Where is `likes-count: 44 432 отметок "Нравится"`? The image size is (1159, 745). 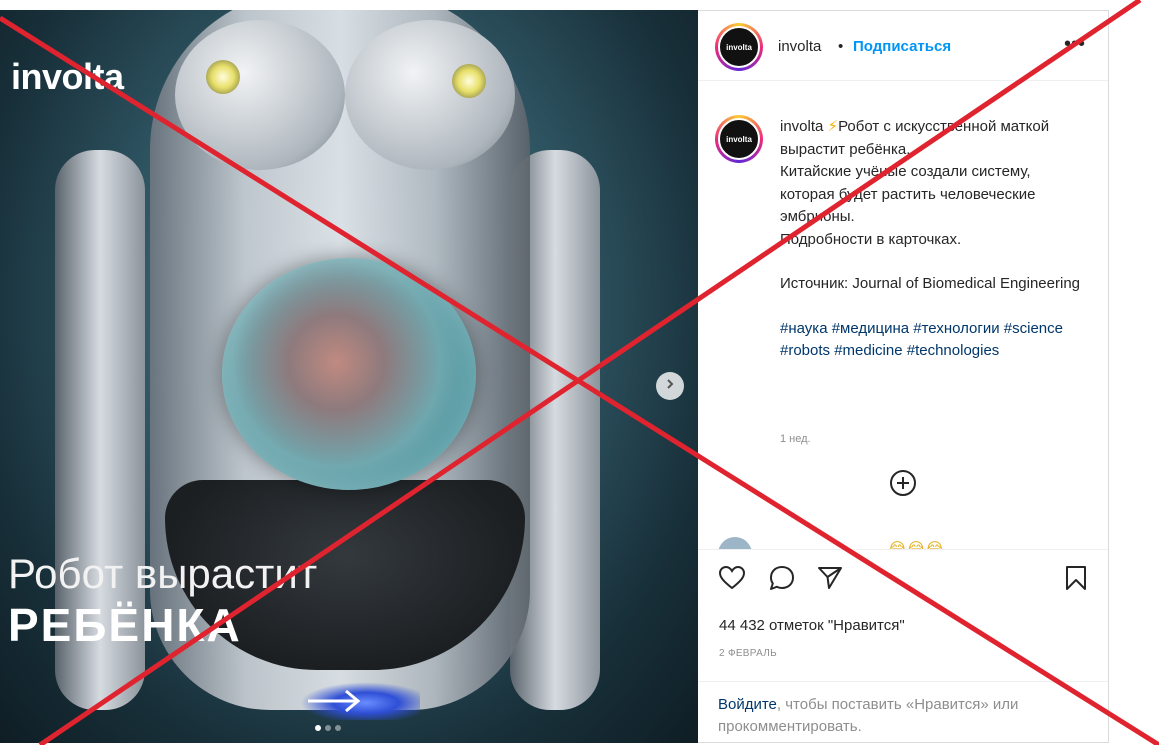 likes-count: 44 432 отметок "Нравится" is located at coordinates (812, 625).